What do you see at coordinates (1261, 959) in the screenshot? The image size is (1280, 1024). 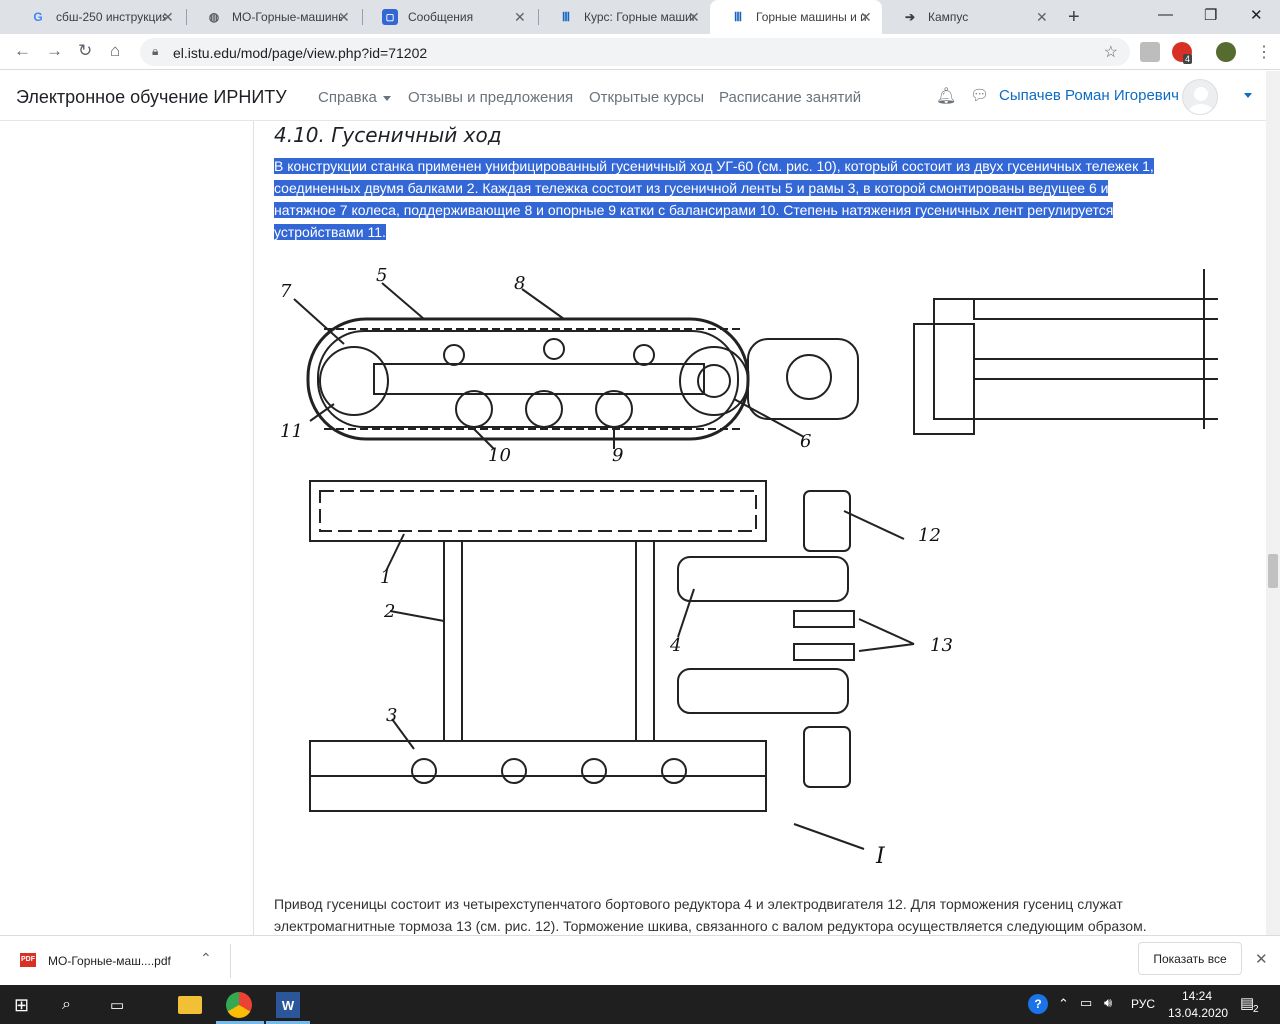 I see `close-download-bar-icon: ✕` at bounding box center [1261, 959].